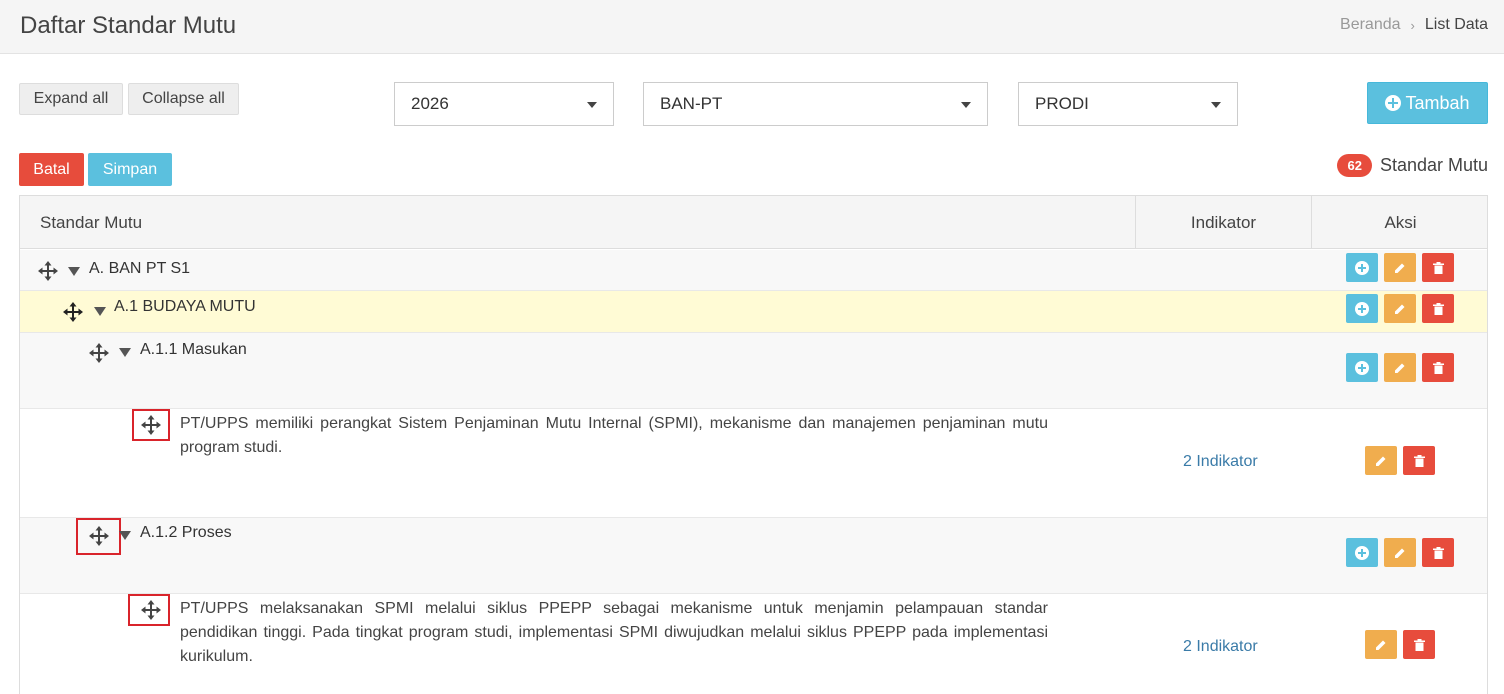 The image size is (1504, 694). Describe the element at coordinates (578, 222) in the screenshot. I see `column-header-standard: Standar Mutu` at that location.